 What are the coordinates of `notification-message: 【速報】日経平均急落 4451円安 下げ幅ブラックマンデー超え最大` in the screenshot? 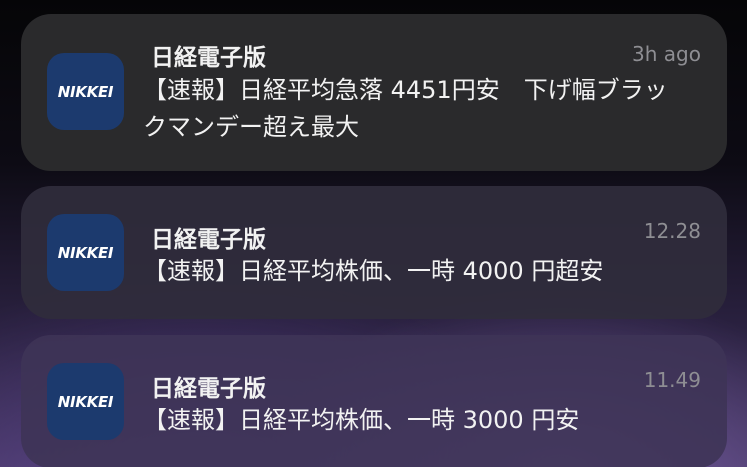 It's located at (405, 108).